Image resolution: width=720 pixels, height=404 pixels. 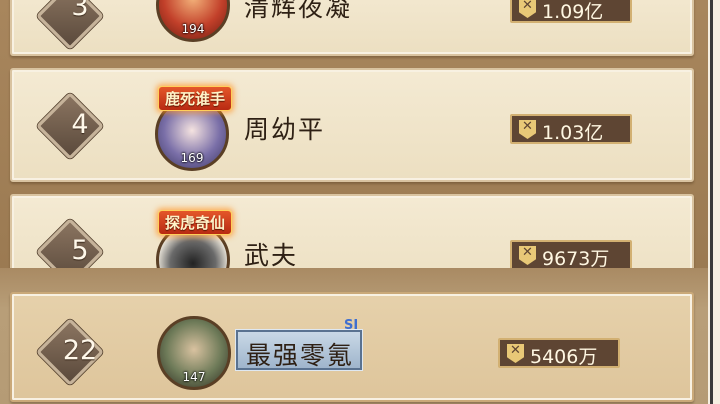 What do you see at coordinates (195, 98) in the screenshot?
I see `player-title-badge: 鹿死谁手` at bounding box center [195, 98].